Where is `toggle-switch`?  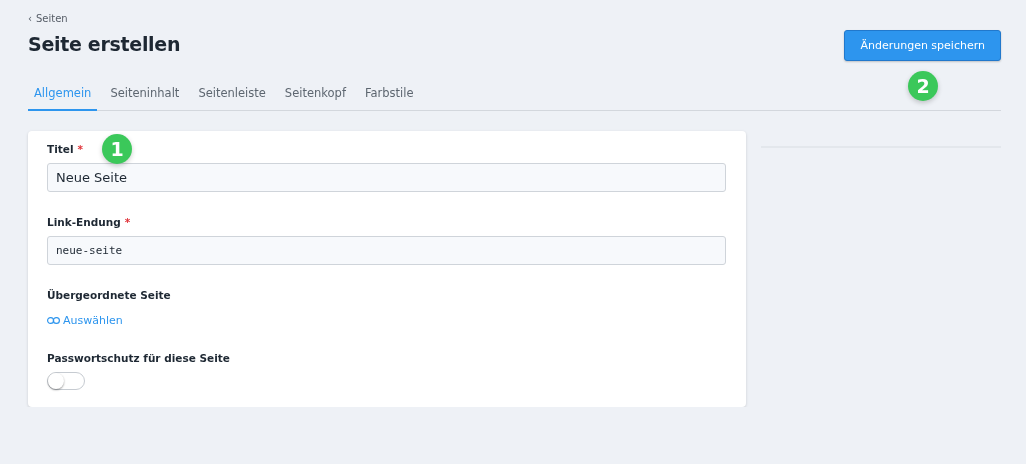
toggle-switch is located at coordinates (66, 381).